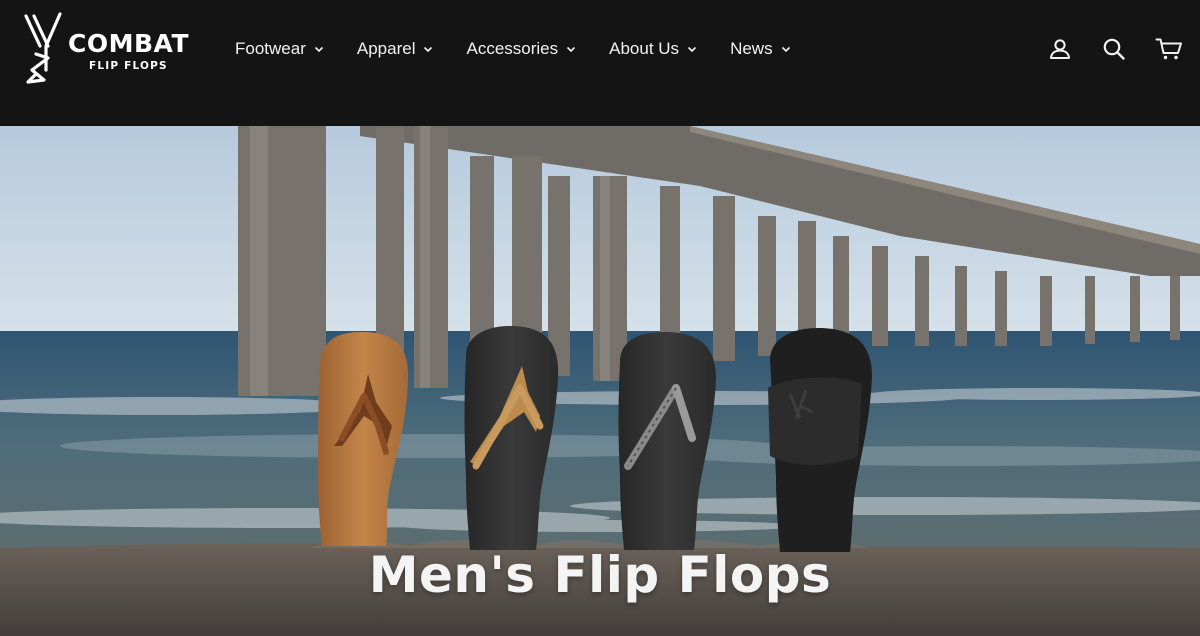 The image size is (1200, 636). I want to click on hero-title: Men's Flip Flops, so click(600, 575).